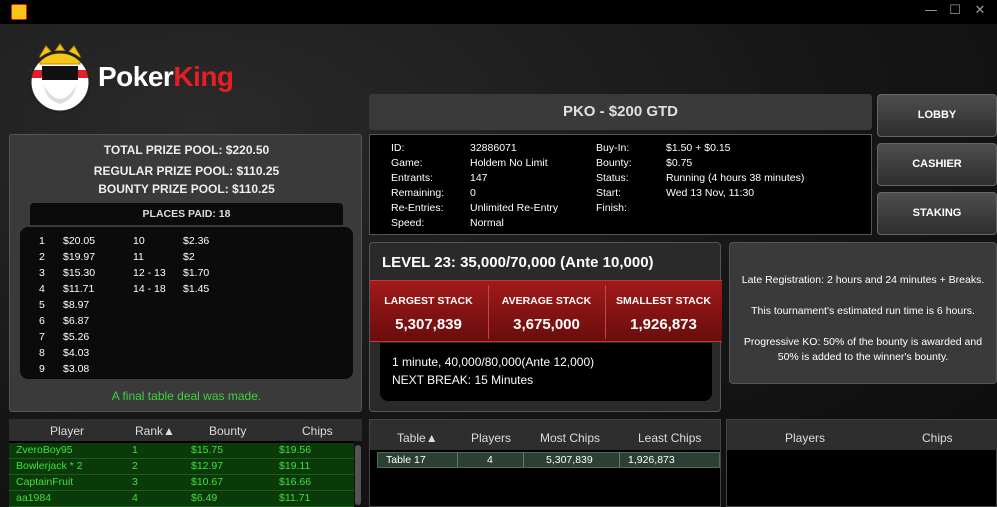 The width and height of the screenshot is (997, 507). I want to click on info-value: 32886071, so click(493, 148).